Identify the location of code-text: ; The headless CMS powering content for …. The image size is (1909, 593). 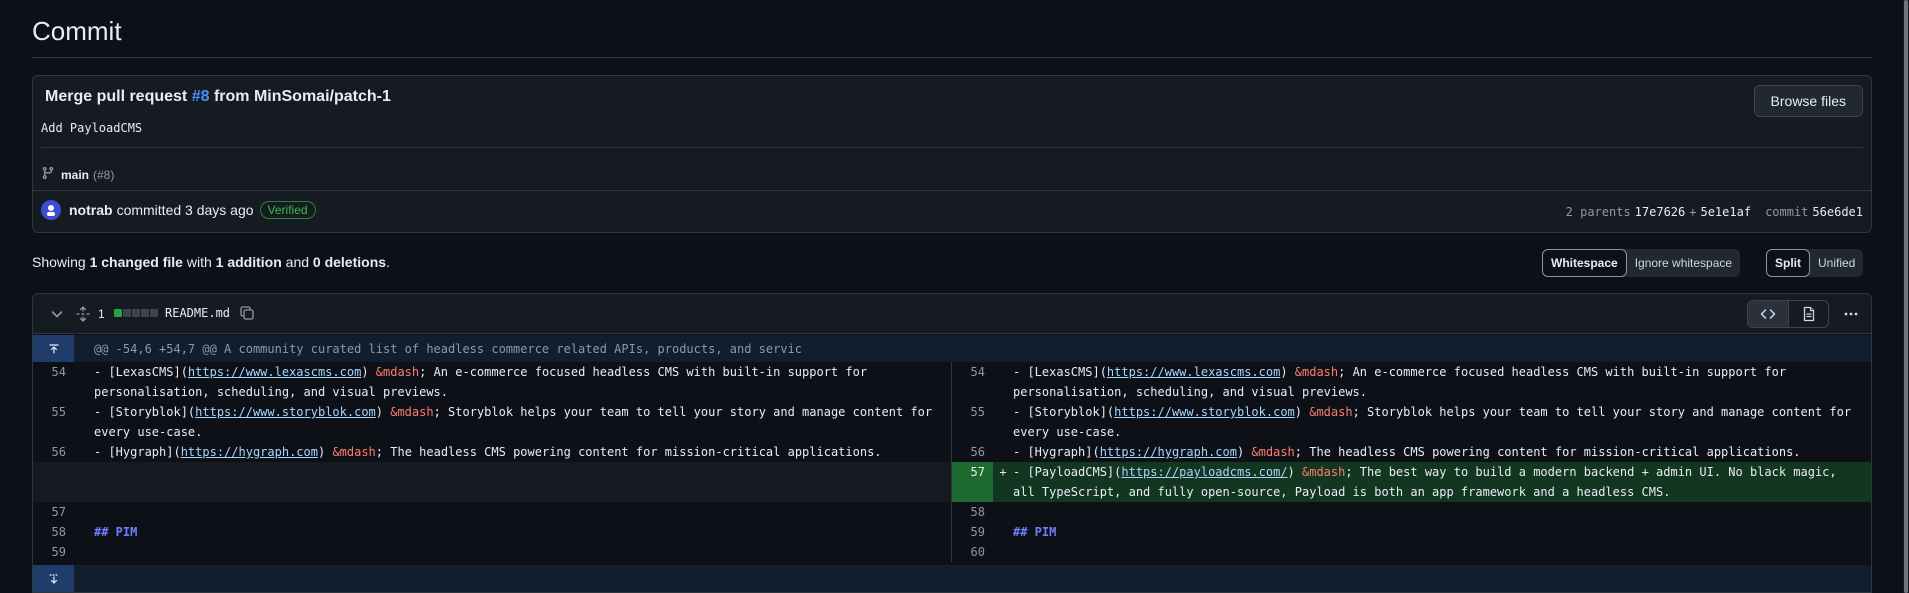
(1547, 452).